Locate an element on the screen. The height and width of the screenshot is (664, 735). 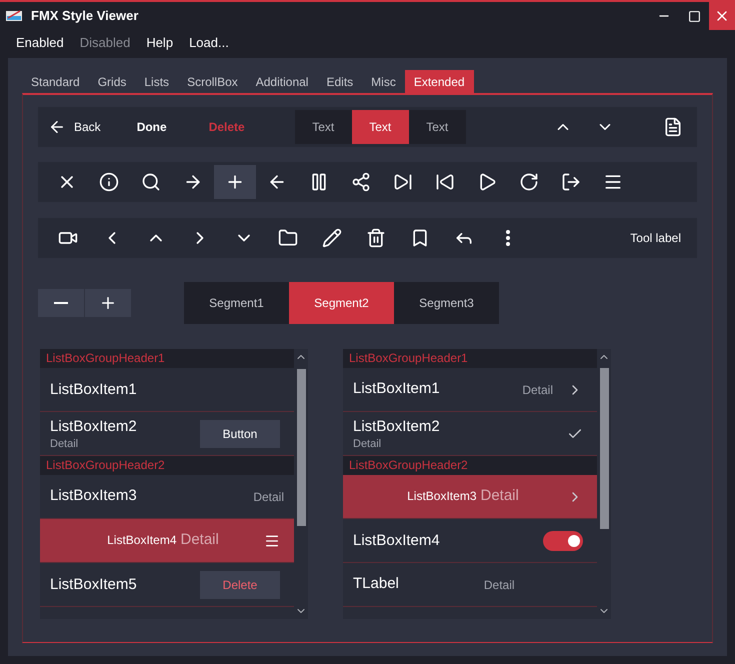
tab: Standard is located at coordinates (55, 81).